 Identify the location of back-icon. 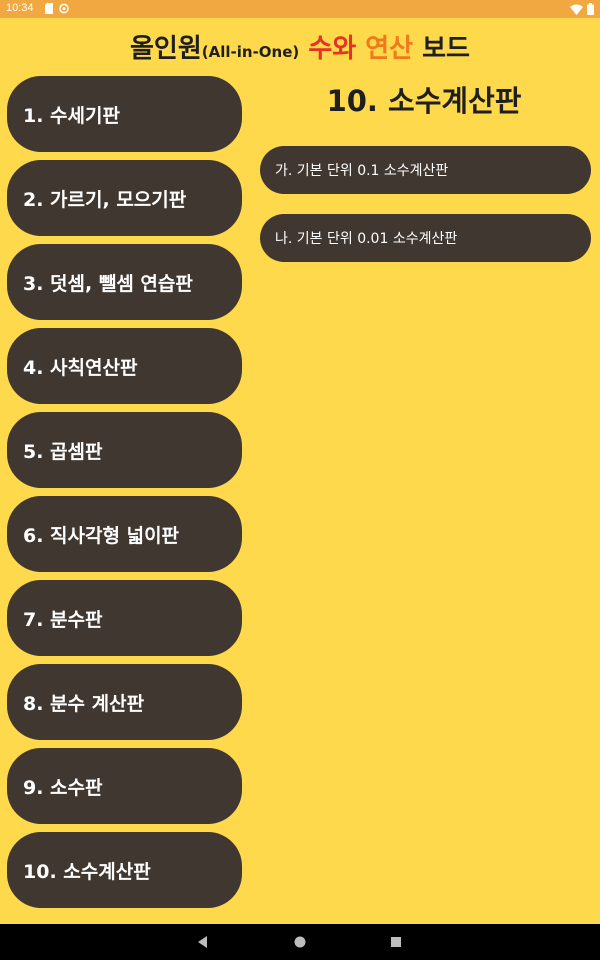
(203, 942).